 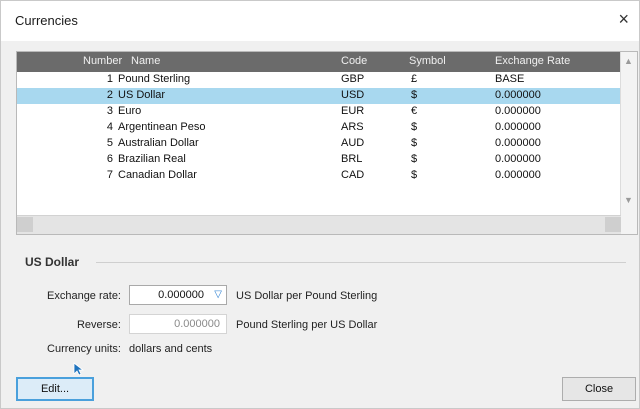 I want to click on cell-code: GBP, so click(x=353, y=79).